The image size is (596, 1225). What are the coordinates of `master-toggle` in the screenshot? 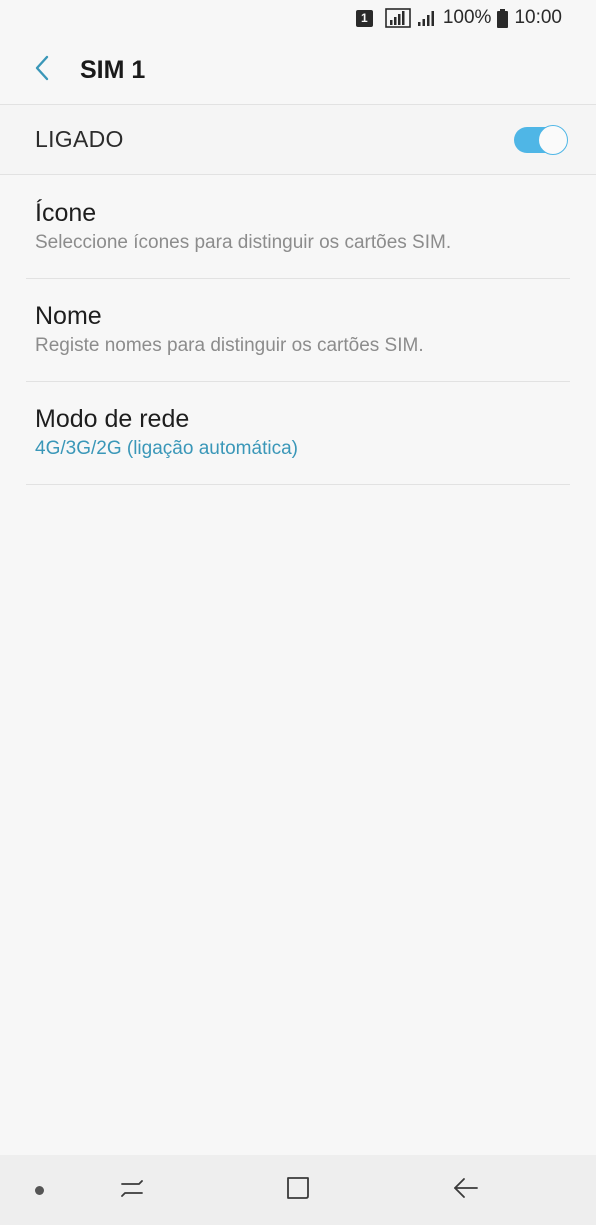 It's located at (541, 139).